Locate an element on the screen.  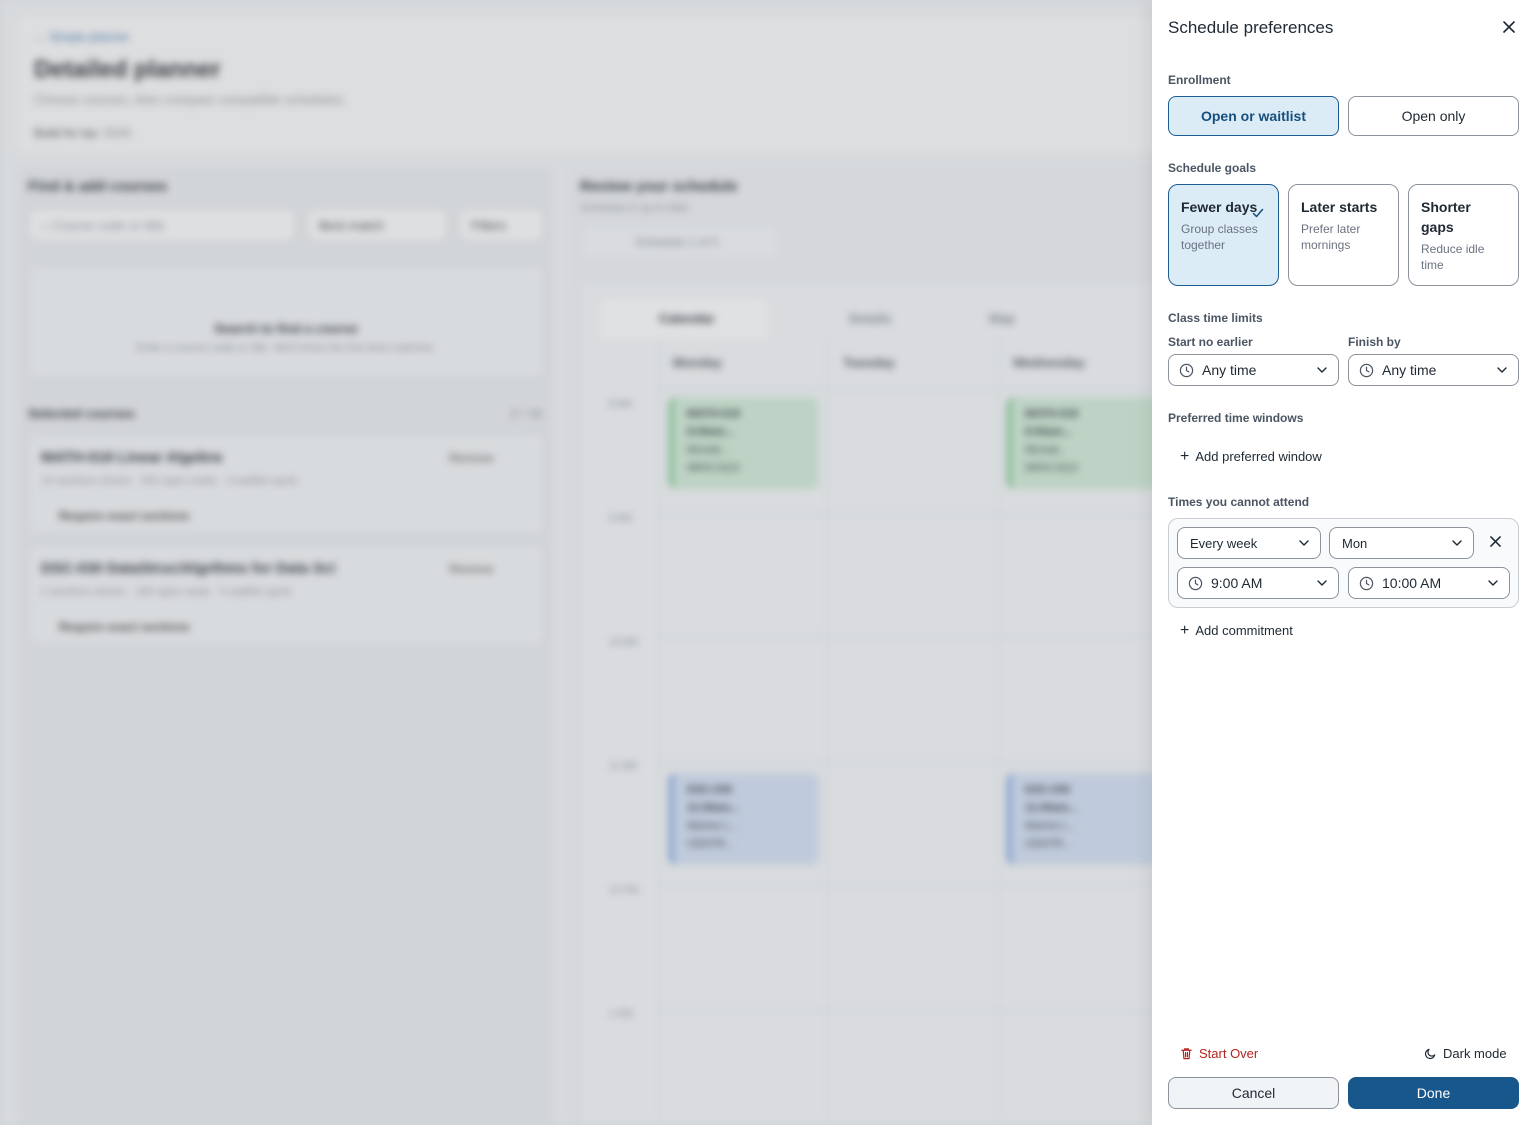
dark-mode-toggle: Dark mode is located at coordinates (1465, 1053).